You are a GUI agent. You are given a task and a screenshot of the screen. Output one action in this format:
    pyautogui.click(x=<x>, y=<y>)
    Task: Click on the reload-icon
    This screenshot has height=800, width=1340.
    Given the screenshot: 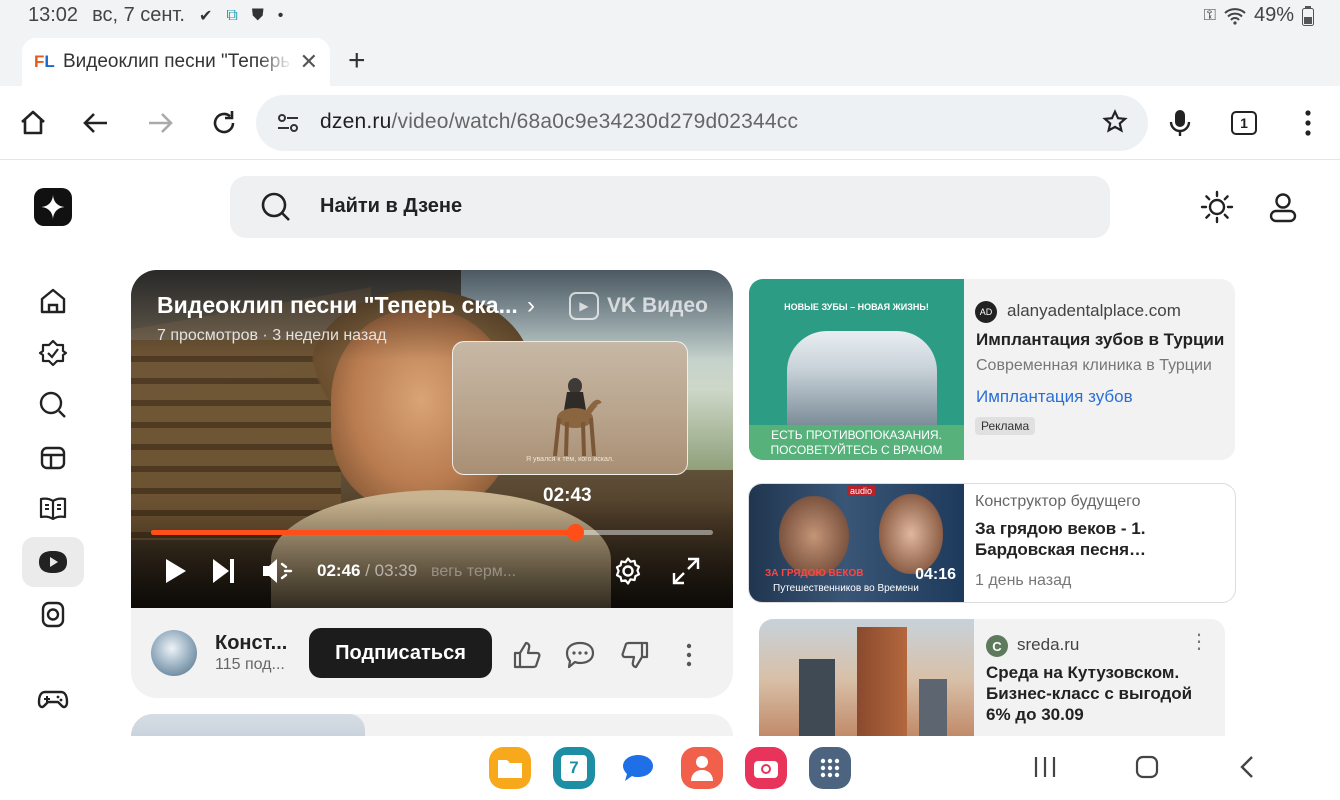 What is the action you would take?
    pyautogui.click(x=224, y=123)
    